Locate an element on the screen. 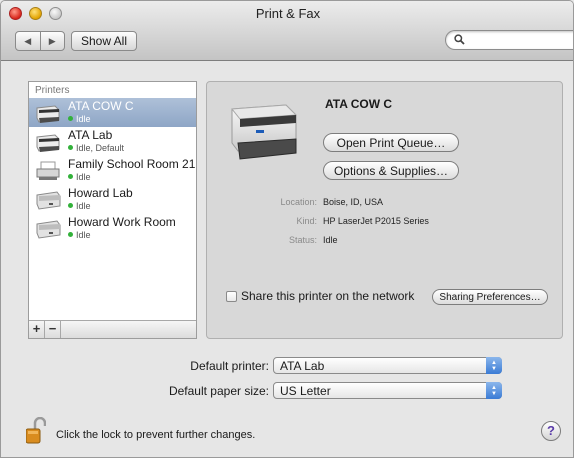 The image size is (574, 458). printer-name: Howard Lab is located at coordinates (100, 193).